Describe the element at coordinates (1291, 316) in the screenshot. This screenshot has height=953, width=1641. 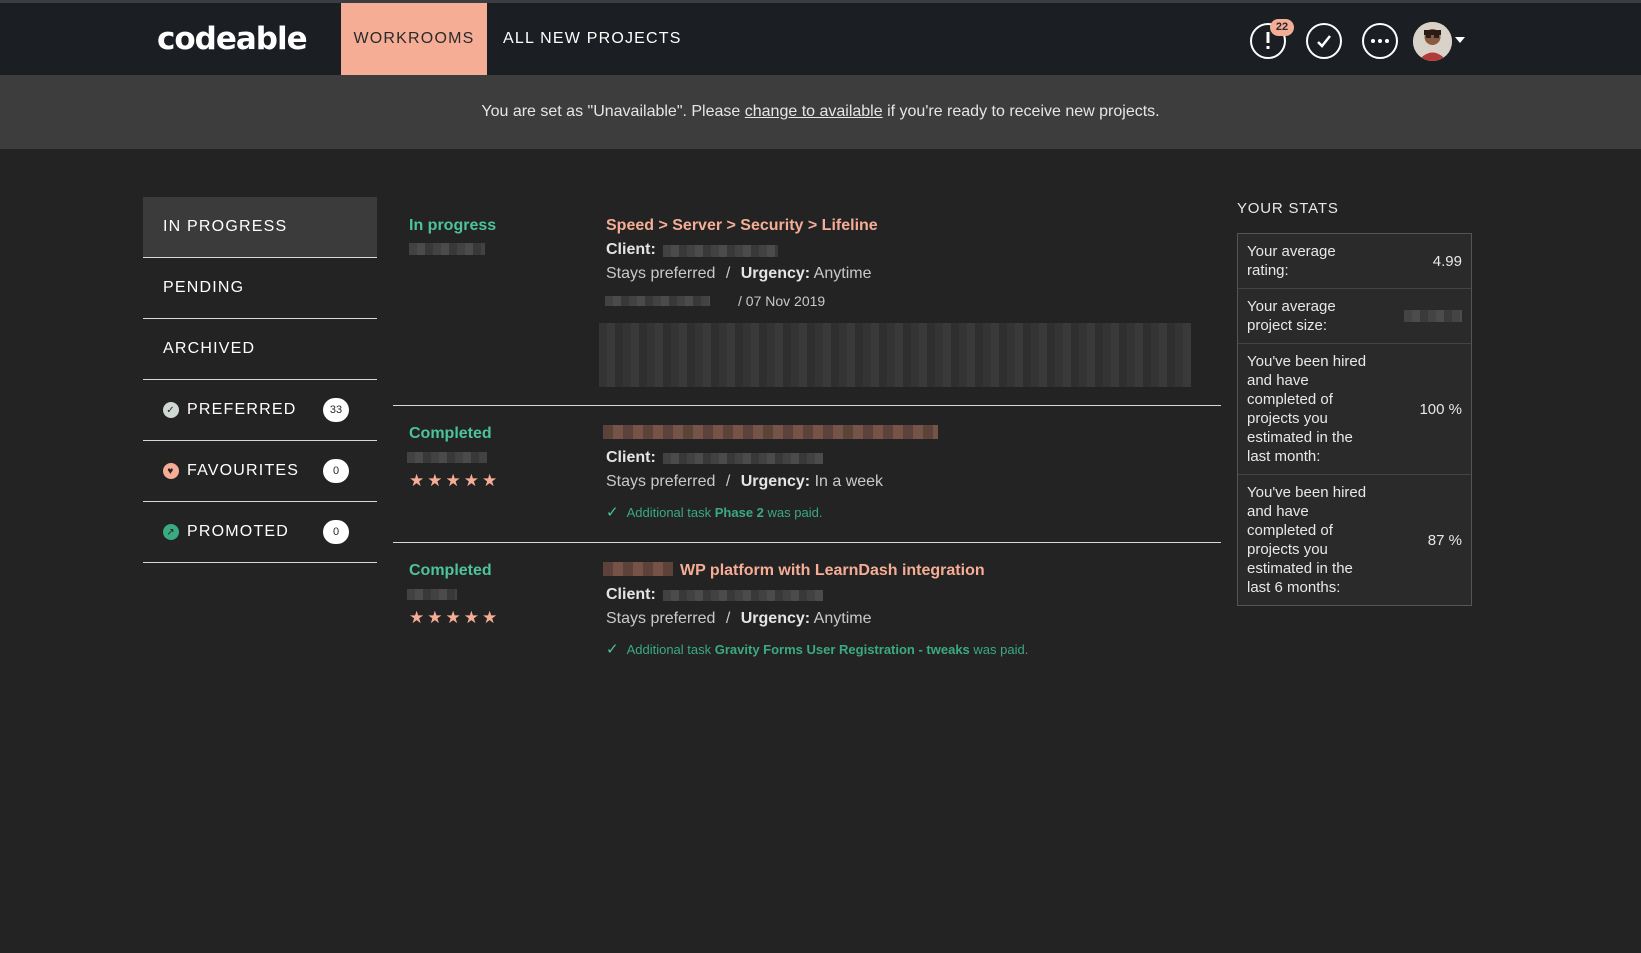
I see `stat-label: Your average project size:` at that location.